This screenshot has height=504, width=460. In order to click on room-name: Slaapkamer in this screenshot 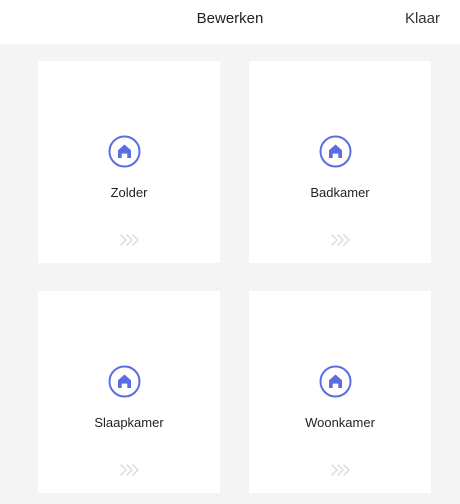, I will do `click(129, 422)`.